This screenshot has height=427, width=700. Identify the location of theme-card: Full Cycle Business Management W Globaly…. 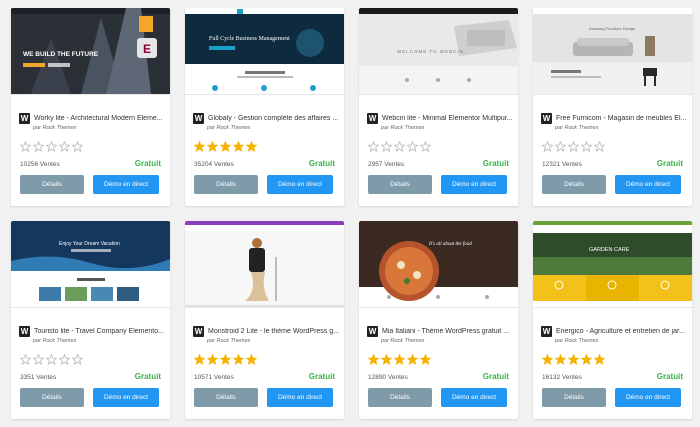
(264, 107).